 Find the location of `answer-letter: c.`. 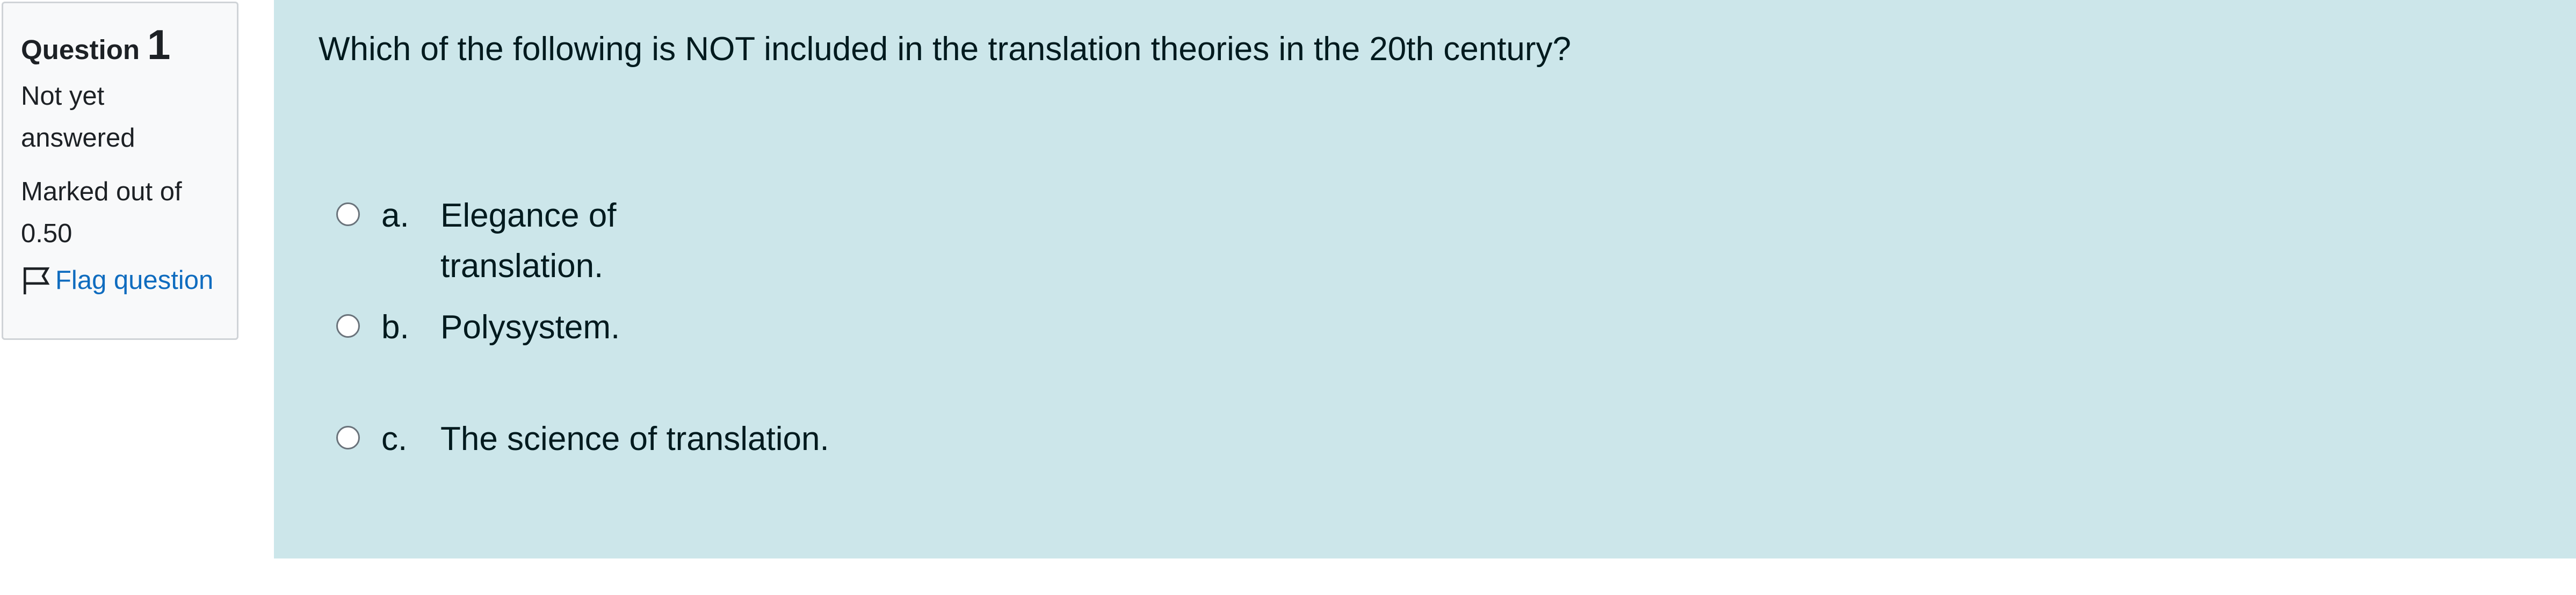

answer-letter: c. is located at coordinates (394, 439).